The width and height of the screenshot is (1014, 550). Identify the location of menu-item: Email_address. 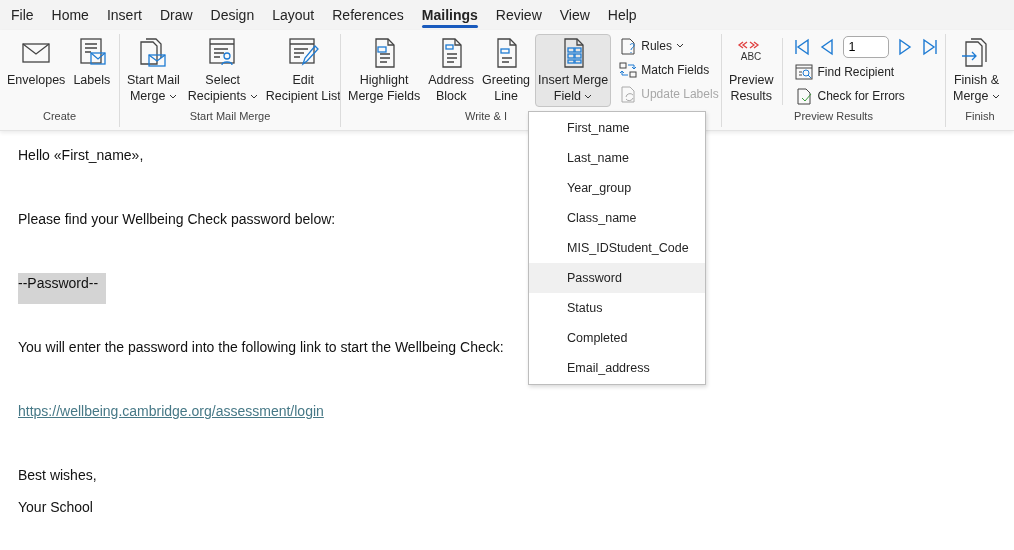
(617, 368).